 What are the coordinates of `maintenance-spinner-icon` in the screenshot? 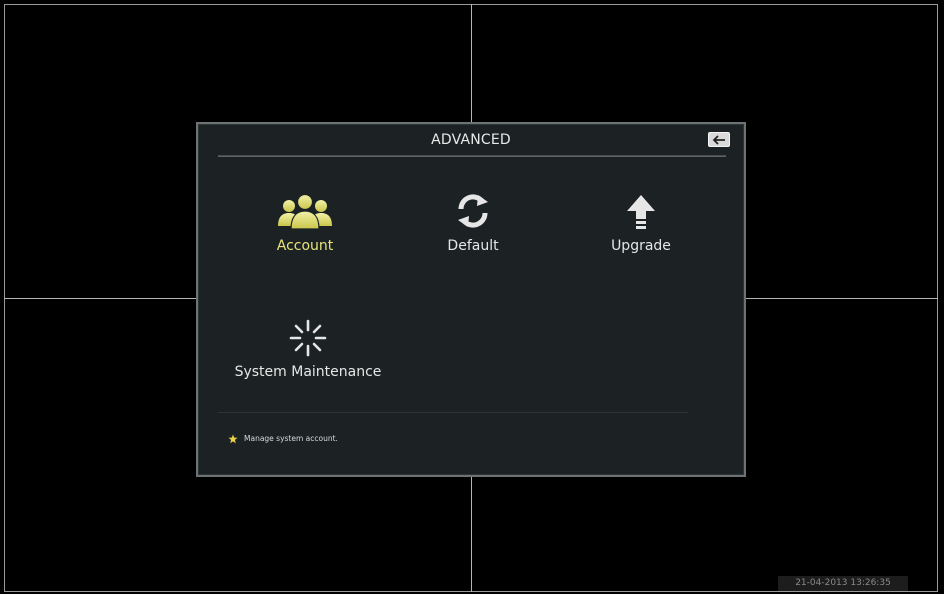 It's located at (308, 338).